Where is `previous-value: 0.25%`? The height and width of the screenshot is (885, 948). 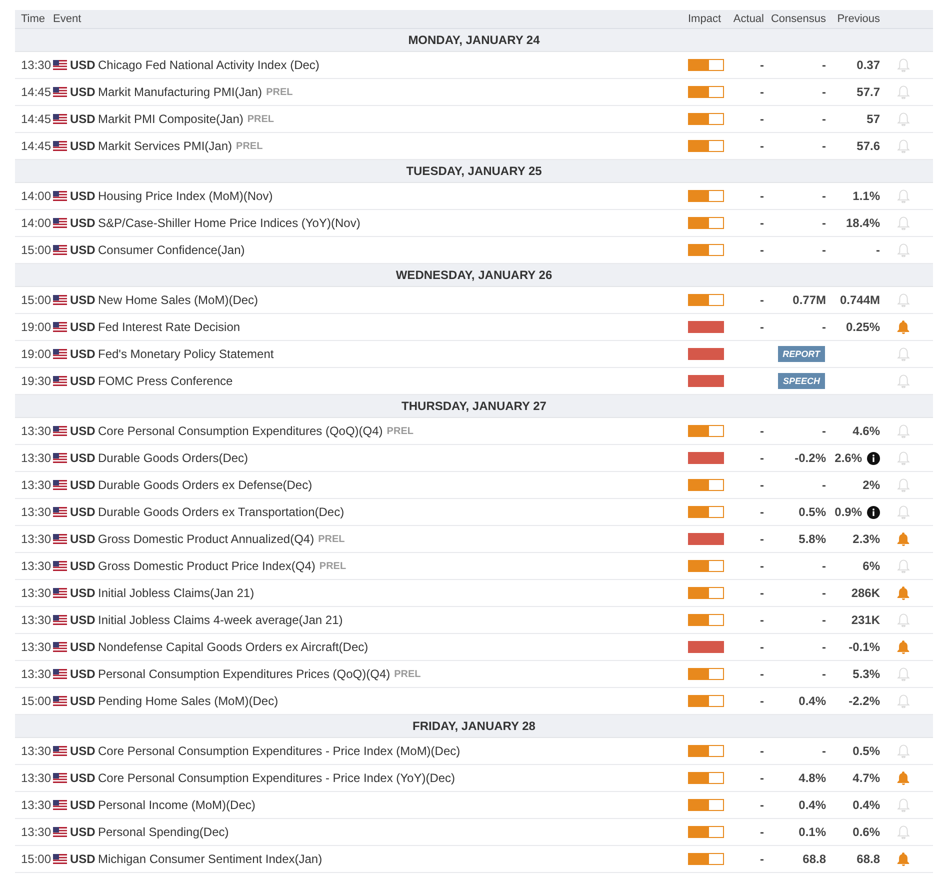 previous-value: 0.25% is located at coordinates (863, 327).